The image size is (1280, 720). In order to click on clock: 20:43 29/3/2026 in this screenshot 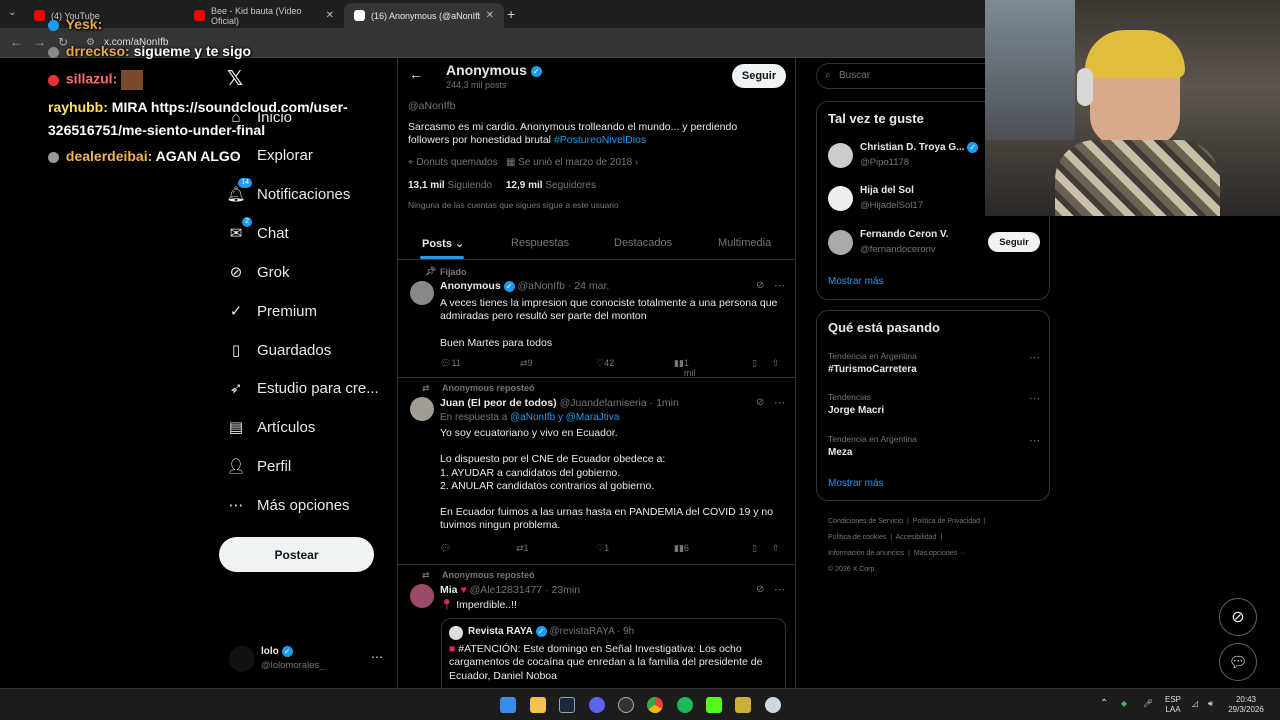, I will do `click(1246, 705)`.